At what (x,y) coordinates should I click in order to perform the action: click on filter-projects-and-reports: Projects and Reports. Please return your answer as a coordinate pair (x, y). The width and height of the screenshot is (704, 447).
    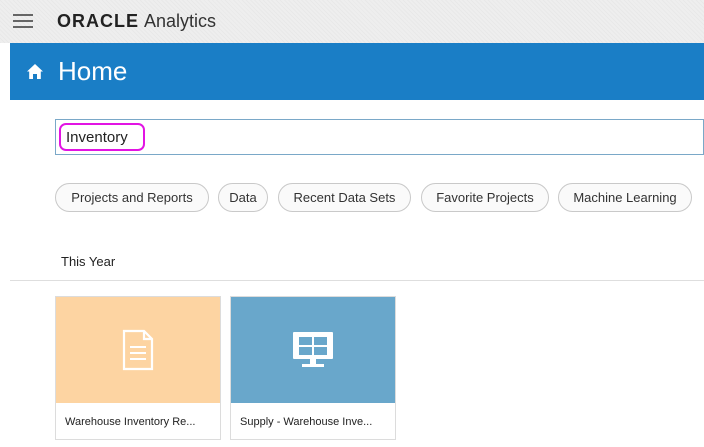
    Looking at the image, I should click on (132, 197).